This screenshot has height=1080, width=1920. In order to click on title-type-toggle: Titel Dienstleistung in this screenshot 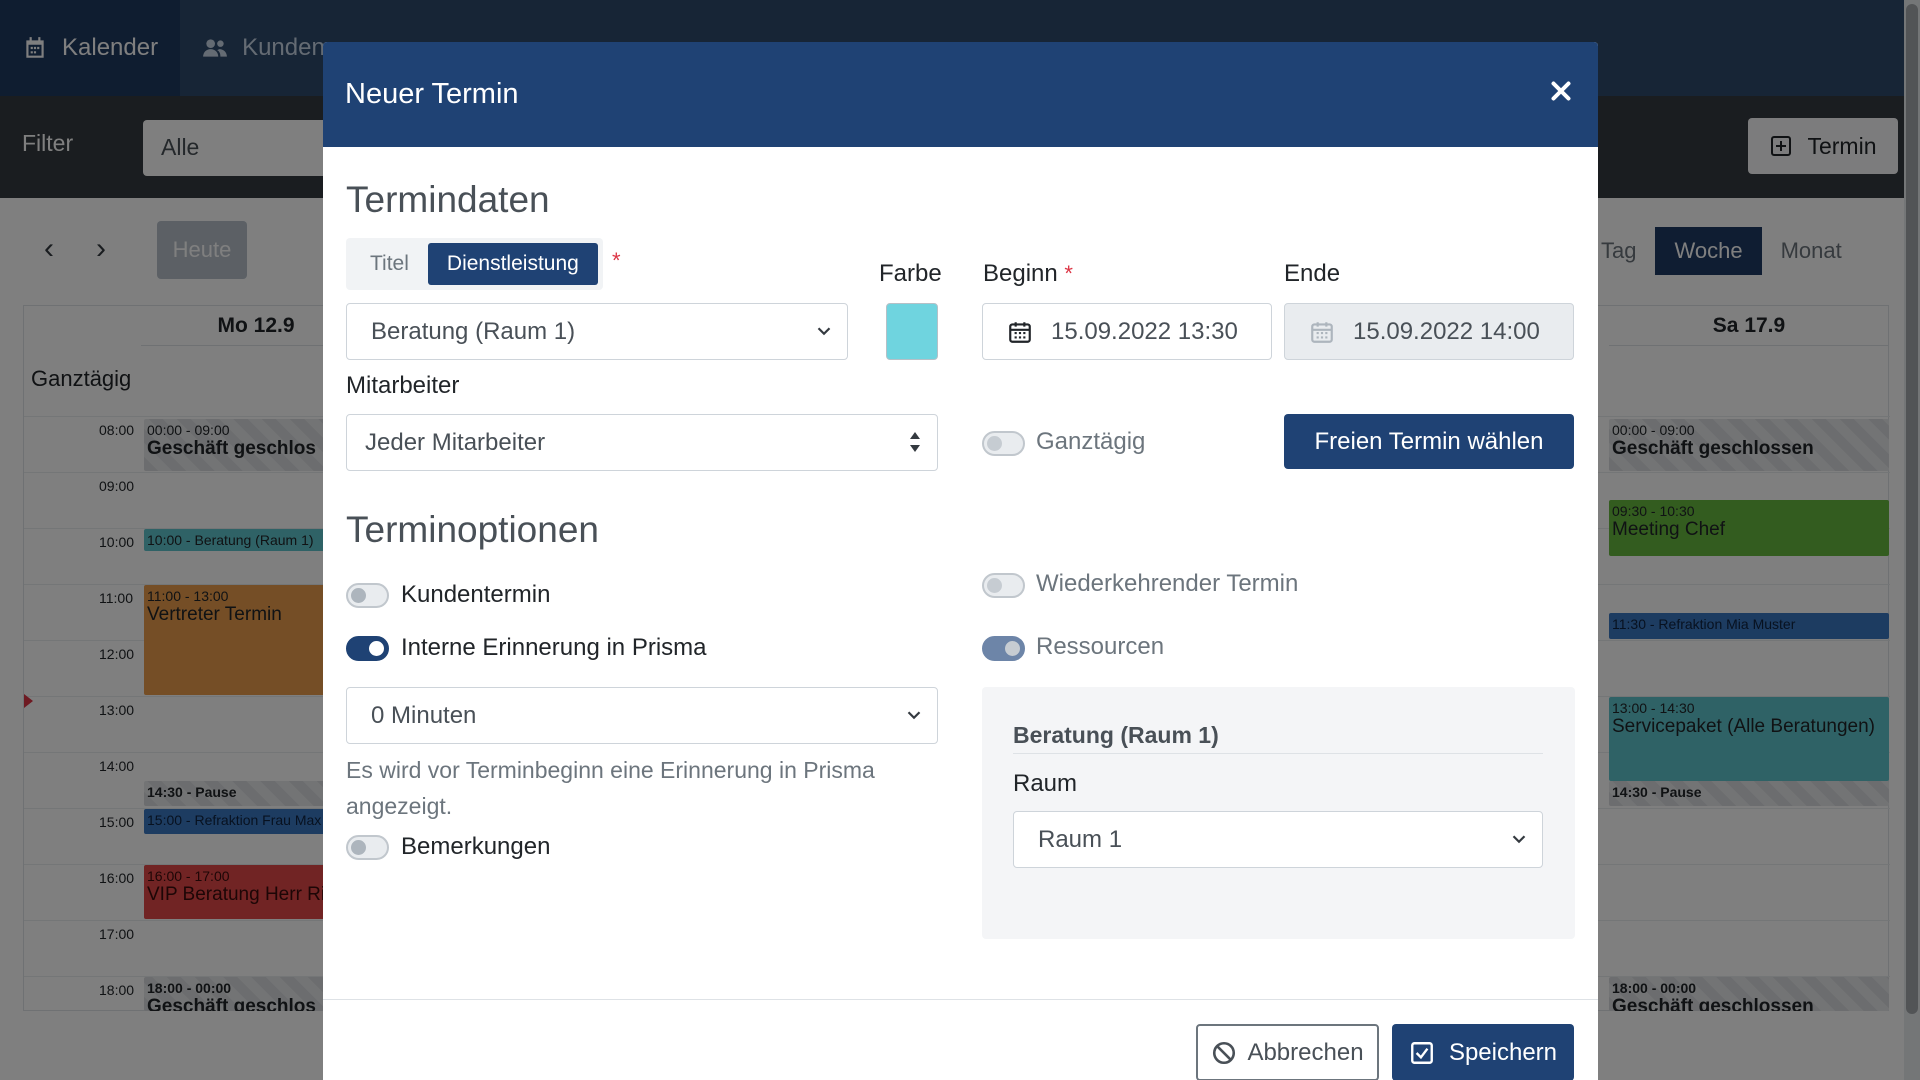, I will do `click(474, 264)`.